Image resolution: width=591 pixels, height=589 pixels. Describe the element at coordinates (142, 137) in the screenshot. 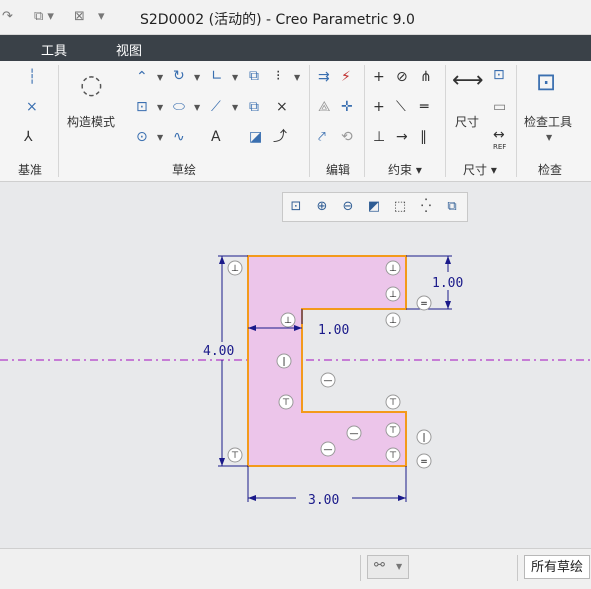

I see `circle-icon: ⊙` at that location.